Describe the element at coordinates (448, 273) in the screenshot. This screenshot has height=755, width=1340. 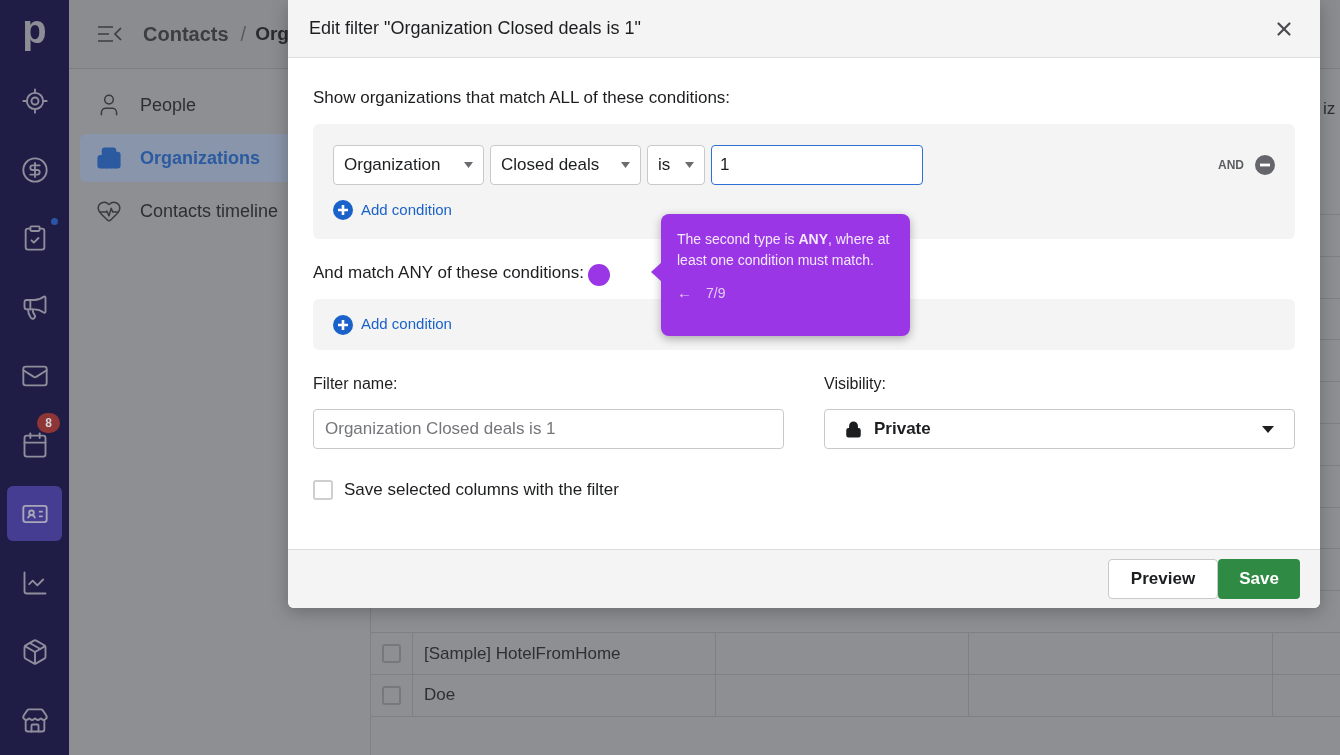
I see `section-heading: And match ANY of these conditions:` at that location.